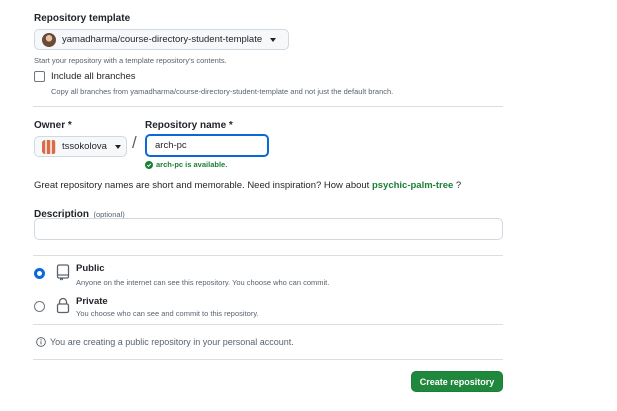 The image size is (617, 411). Describe the element at coordinates (90, 268) in the screenshot. I see `public-title: Public` at that location.